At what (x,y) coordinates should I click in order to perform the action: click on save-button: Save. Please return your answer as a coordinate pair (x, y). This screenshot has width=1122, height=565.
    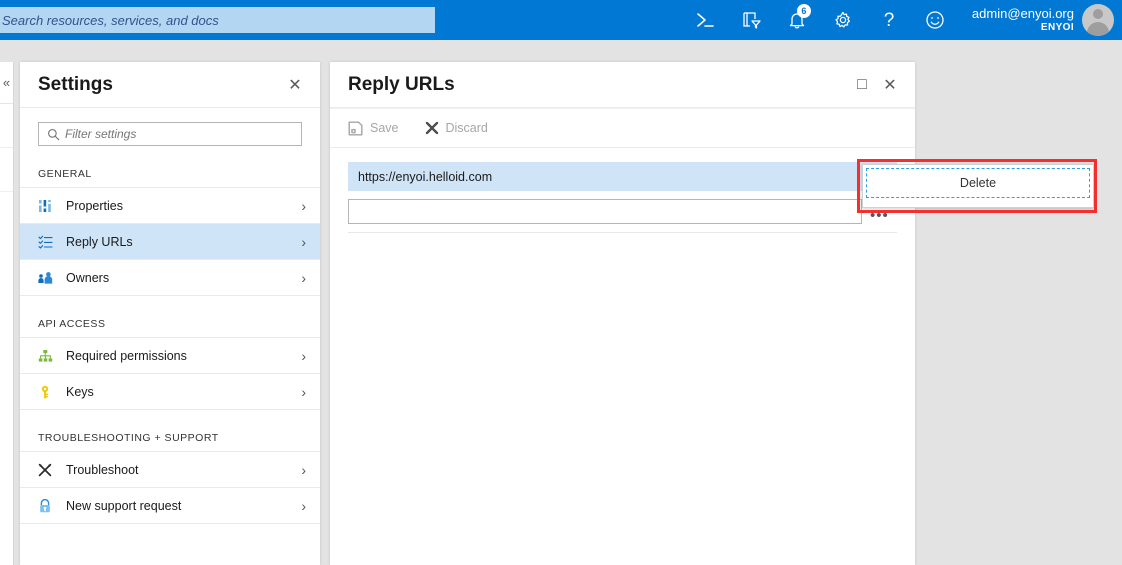
    Looking at the image, I should click on (373, 128).